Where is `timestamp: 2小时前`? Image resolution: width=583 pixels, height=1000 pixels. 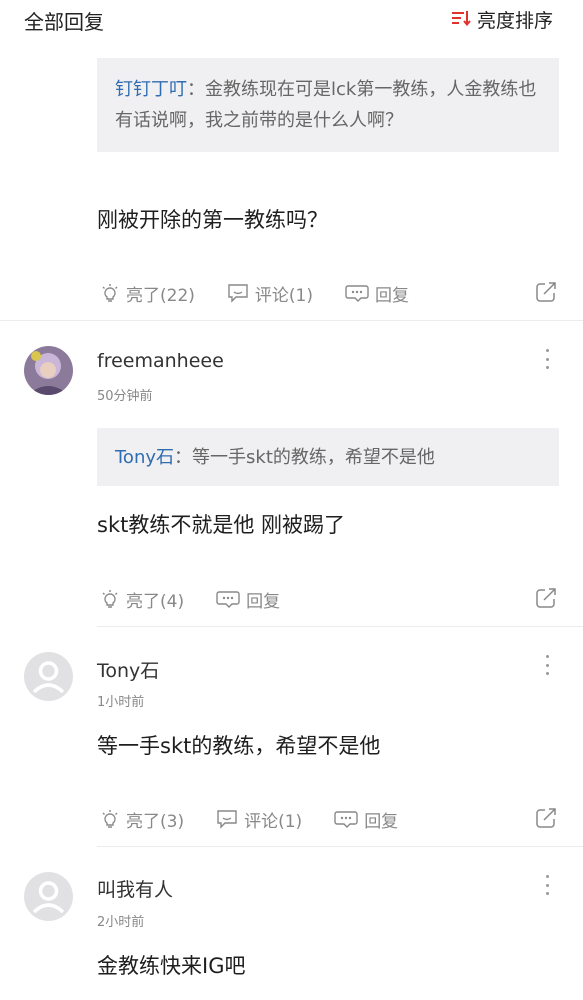 timestamp: 2小时前 is located at coordinates (121, 922).